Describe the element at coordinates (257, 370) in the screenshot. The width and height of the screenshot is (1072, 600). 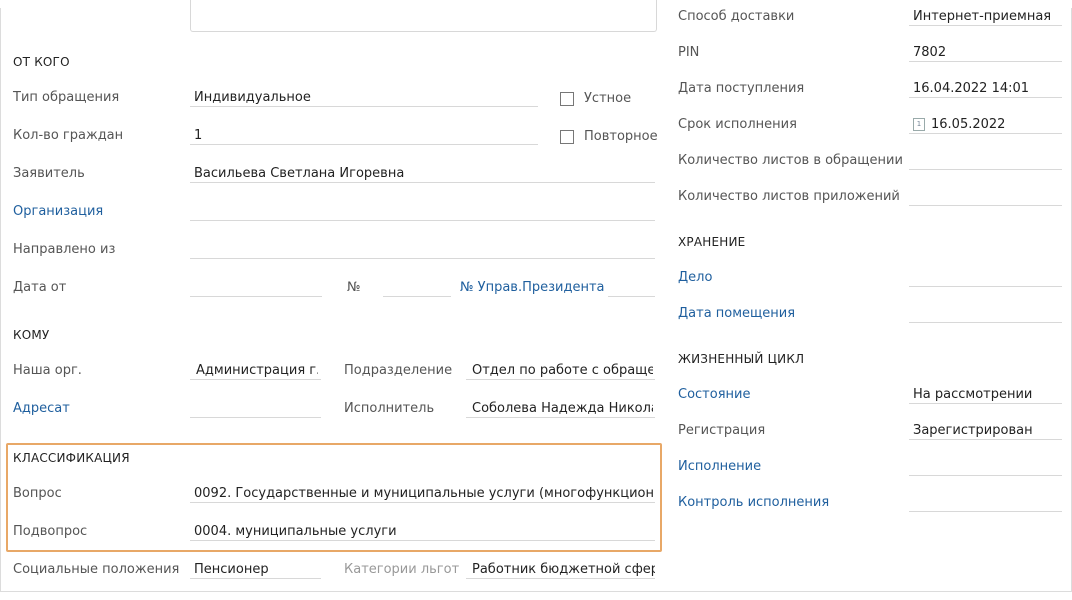
I see `our-org-field: Администрация г.` at that location.